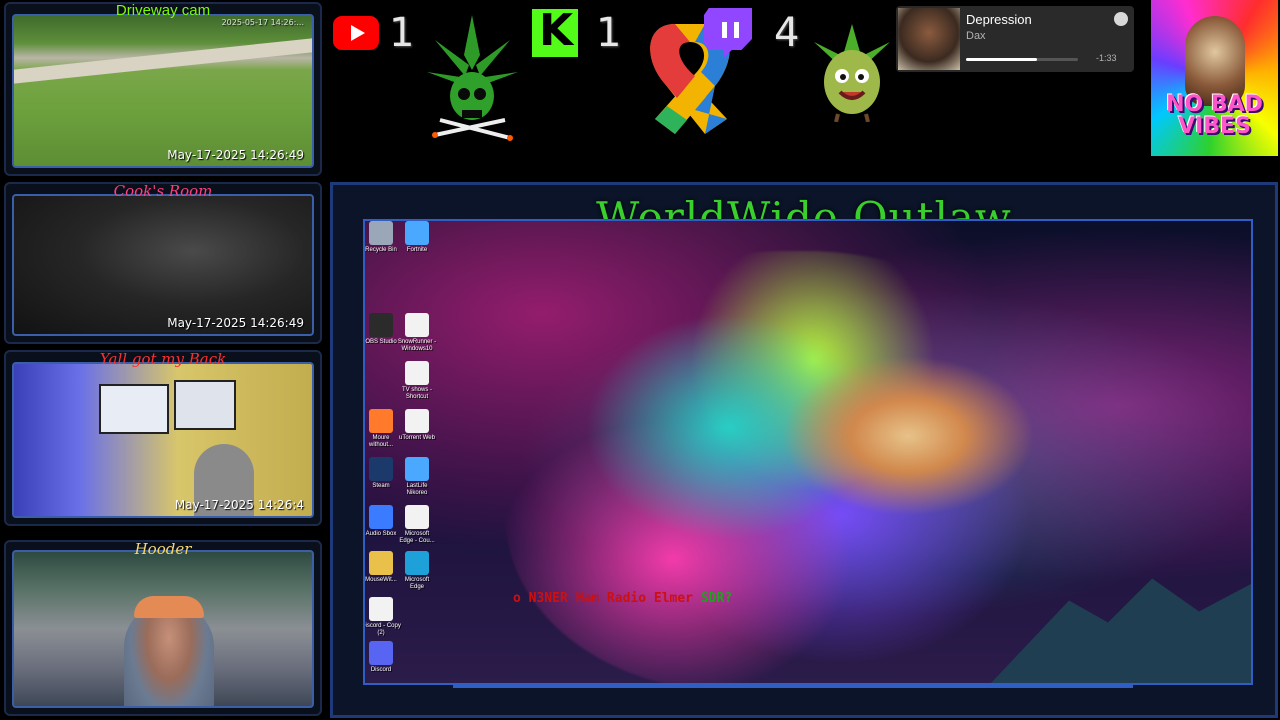 The image size is (1280, 720). Describe the element at coordinates (134, 409) in the screenshot. I see `monitor-left` at that location.